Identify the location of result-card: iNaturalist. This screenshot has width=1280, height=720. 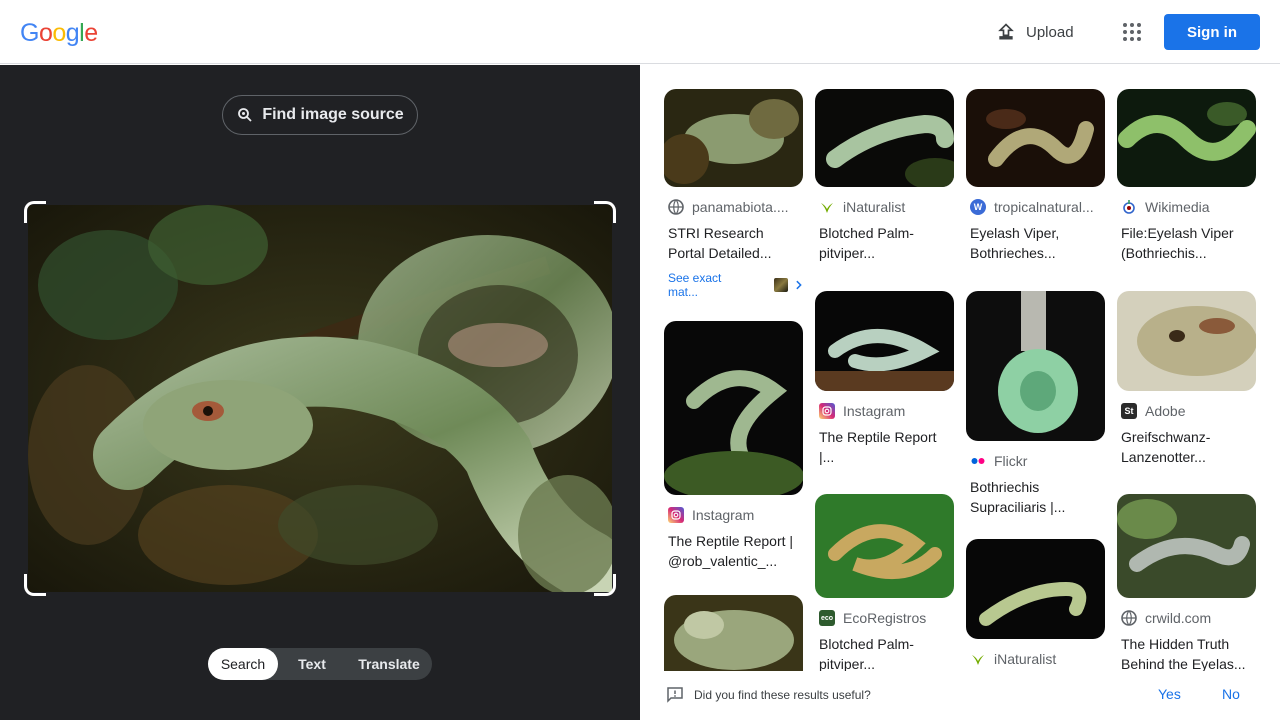
(1035, 603).